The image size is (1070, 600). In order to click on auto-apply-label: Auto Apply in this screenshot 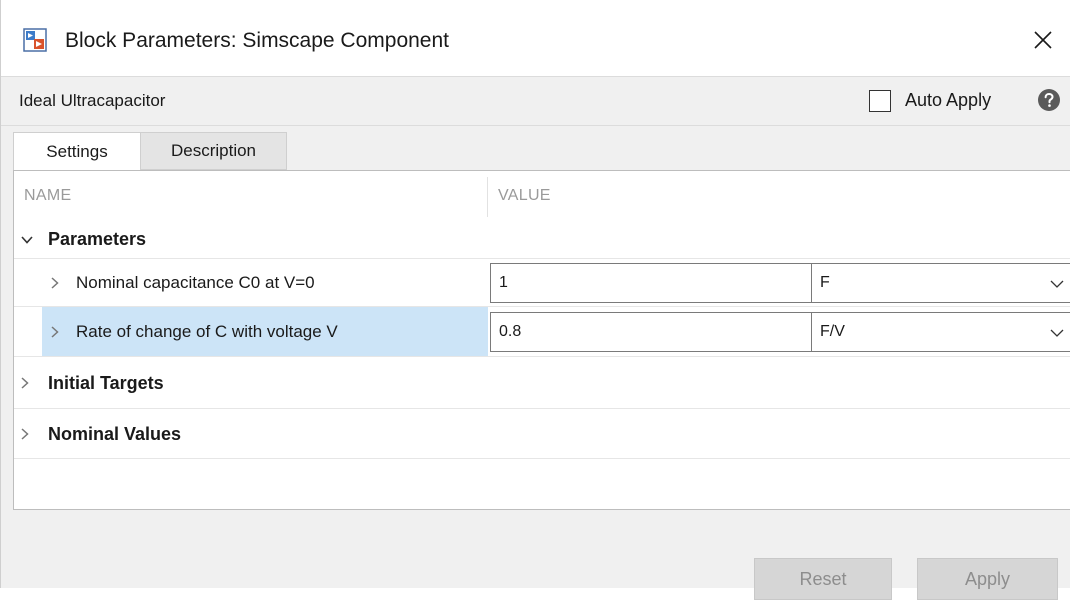, I will do `click(948, 100)`.